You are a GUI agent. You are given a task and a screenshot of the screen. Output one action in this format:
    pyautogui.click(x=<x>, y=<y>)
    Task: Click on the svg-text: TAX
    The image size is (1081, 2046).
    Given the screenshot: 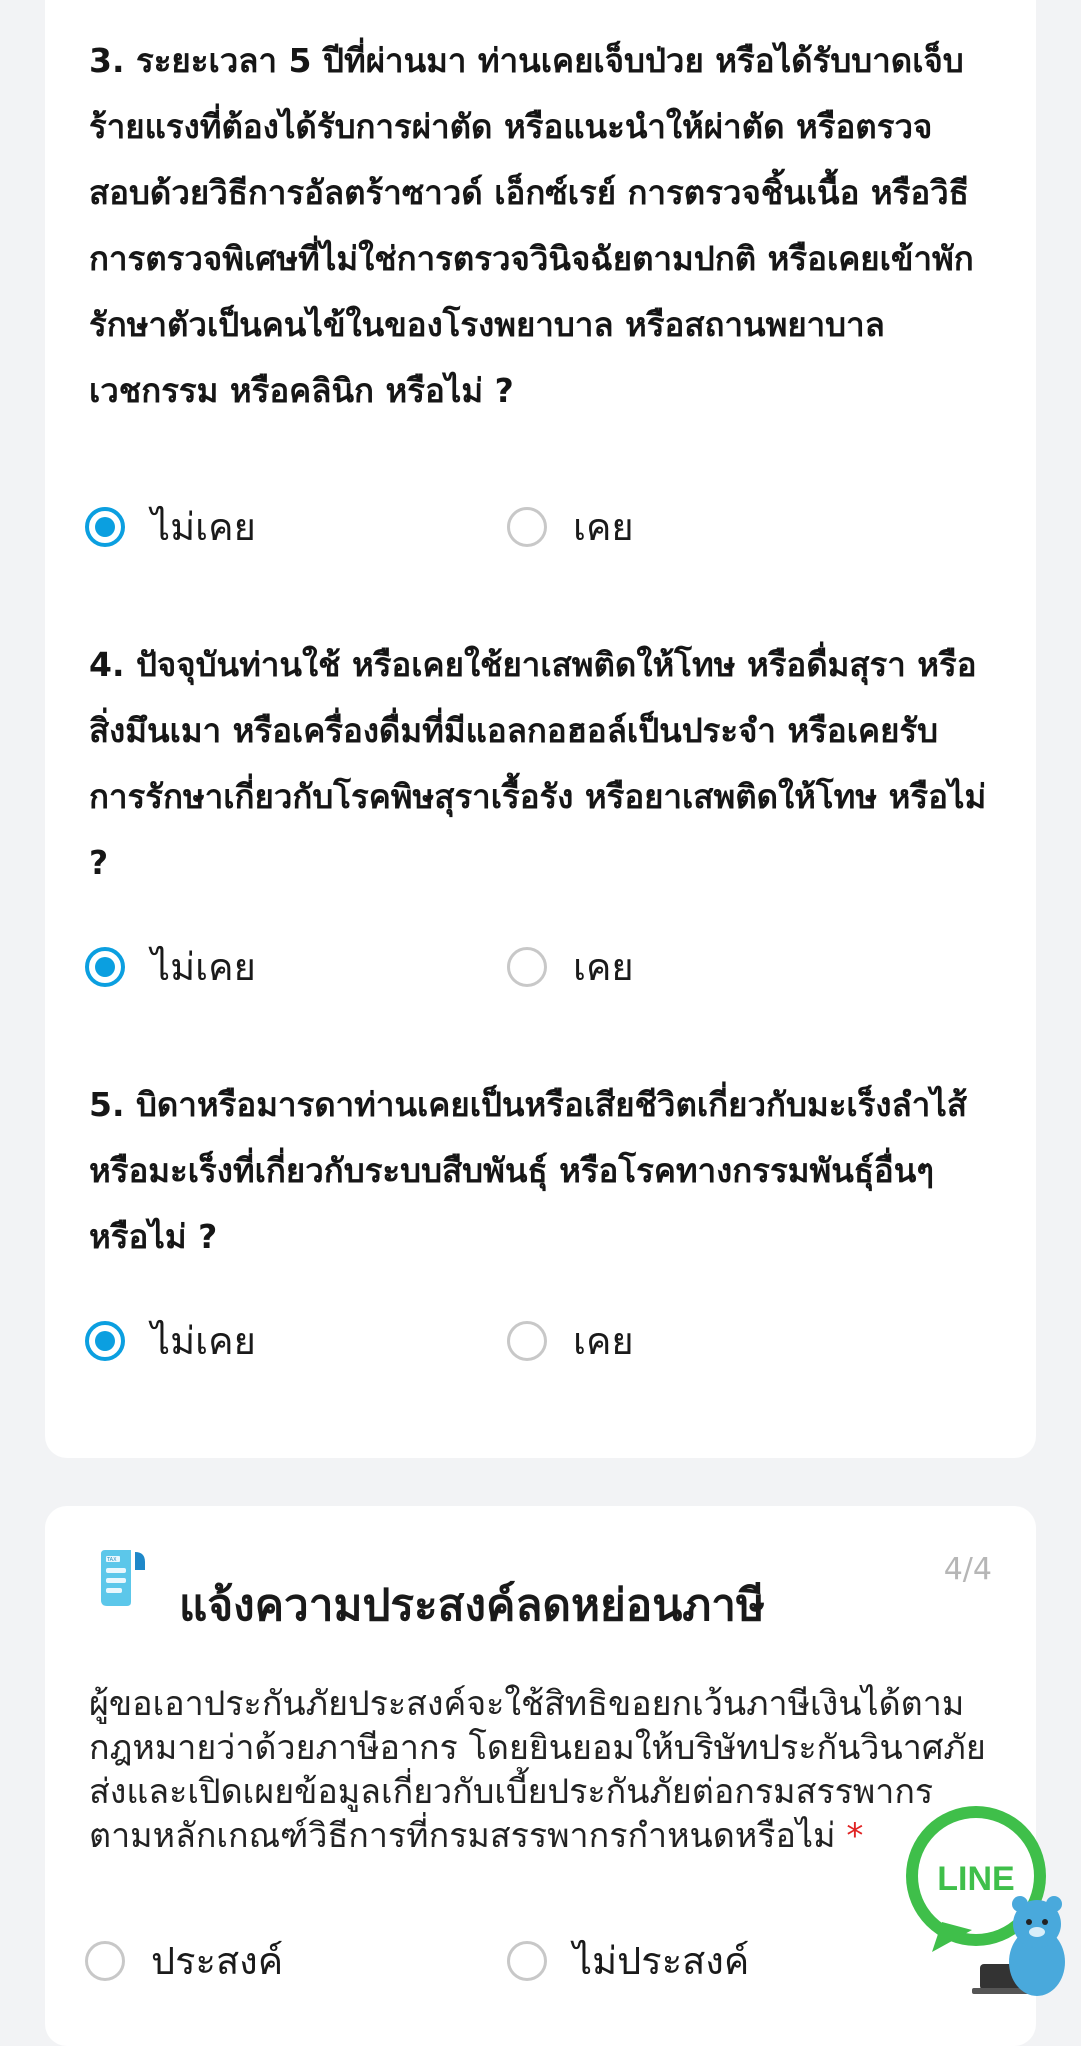 What is the action you would take?
    pyautogui.click(x=111, y=1560)
    